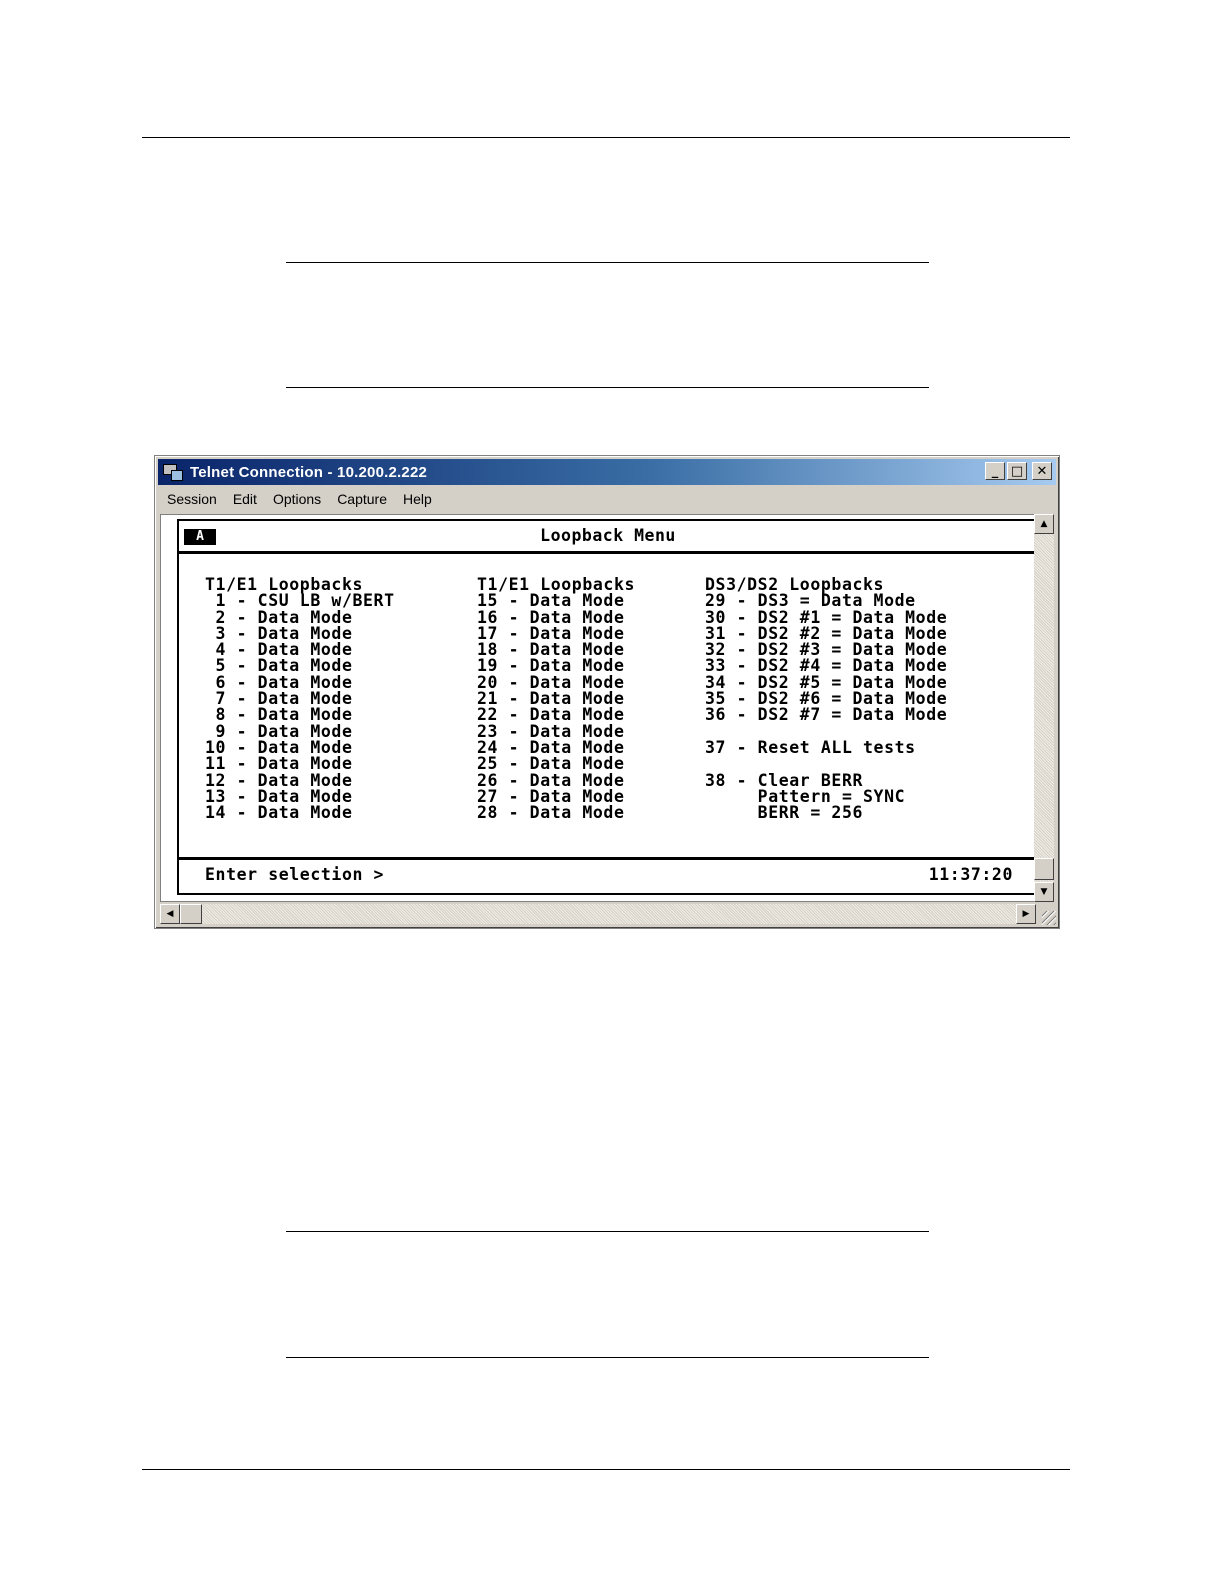  What do you see at coordinates (1042, 471) in the screenshot?
I see `close-button: ✕` at bounding box center [1042, 471].